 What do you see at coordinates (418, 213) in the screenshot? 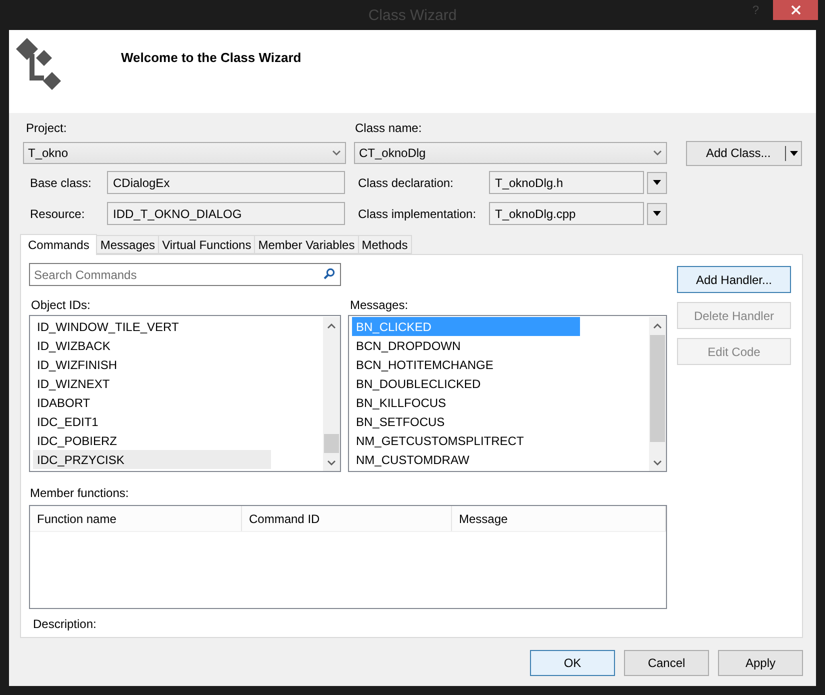
I see `field-label: Class implementation:` at bounding box center [418, 213].